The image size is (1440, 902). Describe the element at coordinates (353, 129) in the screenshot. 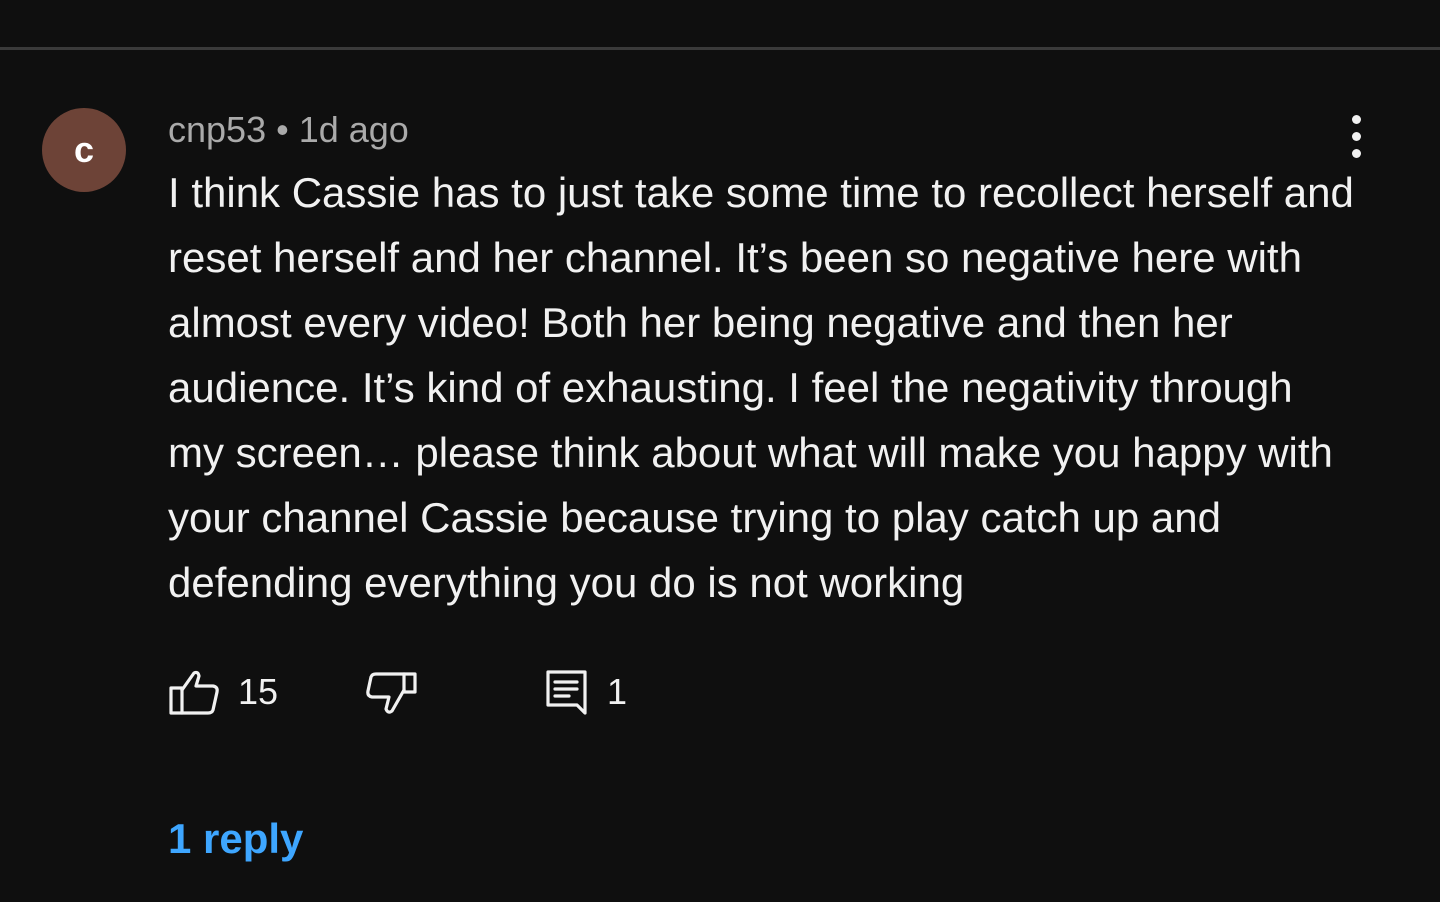

I see `comment-time: 1d ago` at that location.